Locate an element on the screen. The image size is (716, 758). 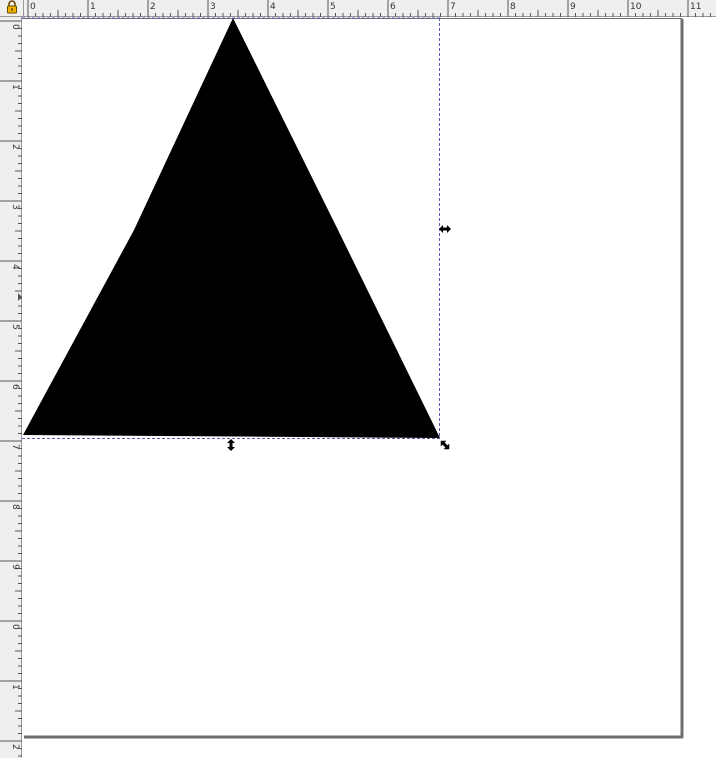
ruler-label: 5 is located at coordinates (333, 7).